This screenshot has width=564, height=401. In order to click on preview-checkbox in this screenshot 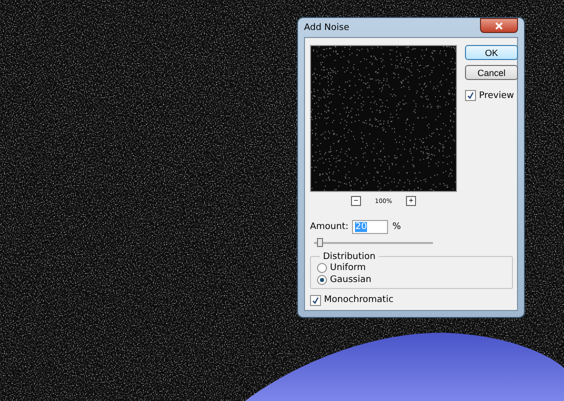, I will do `click(470, 95)`.